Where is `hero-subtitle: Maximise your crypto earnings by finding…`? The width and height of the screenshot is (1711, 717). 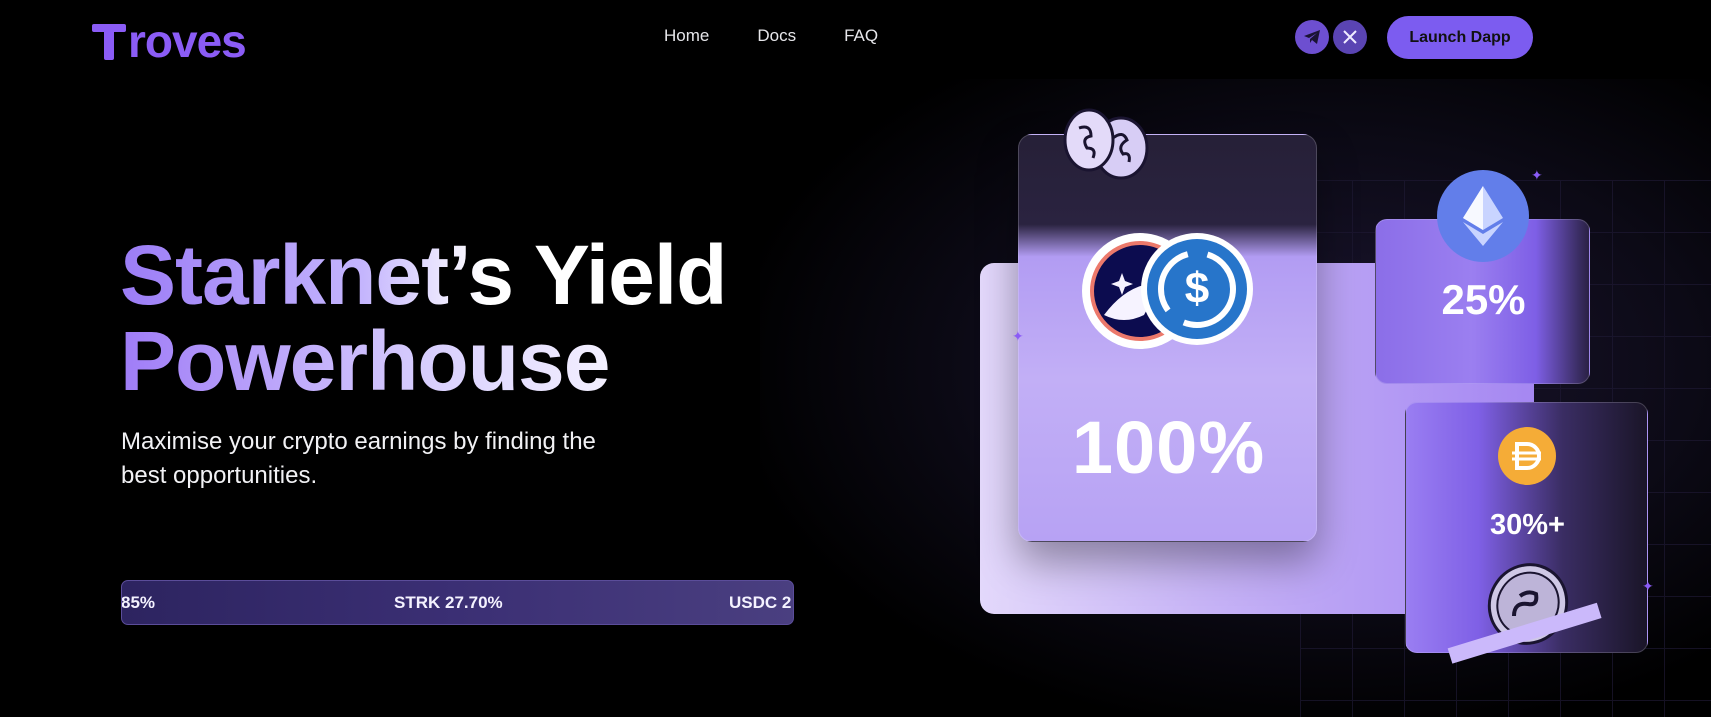 hero-subtitle: Maximise your crypto earnings by finding… is located at coordinates (358, 458).